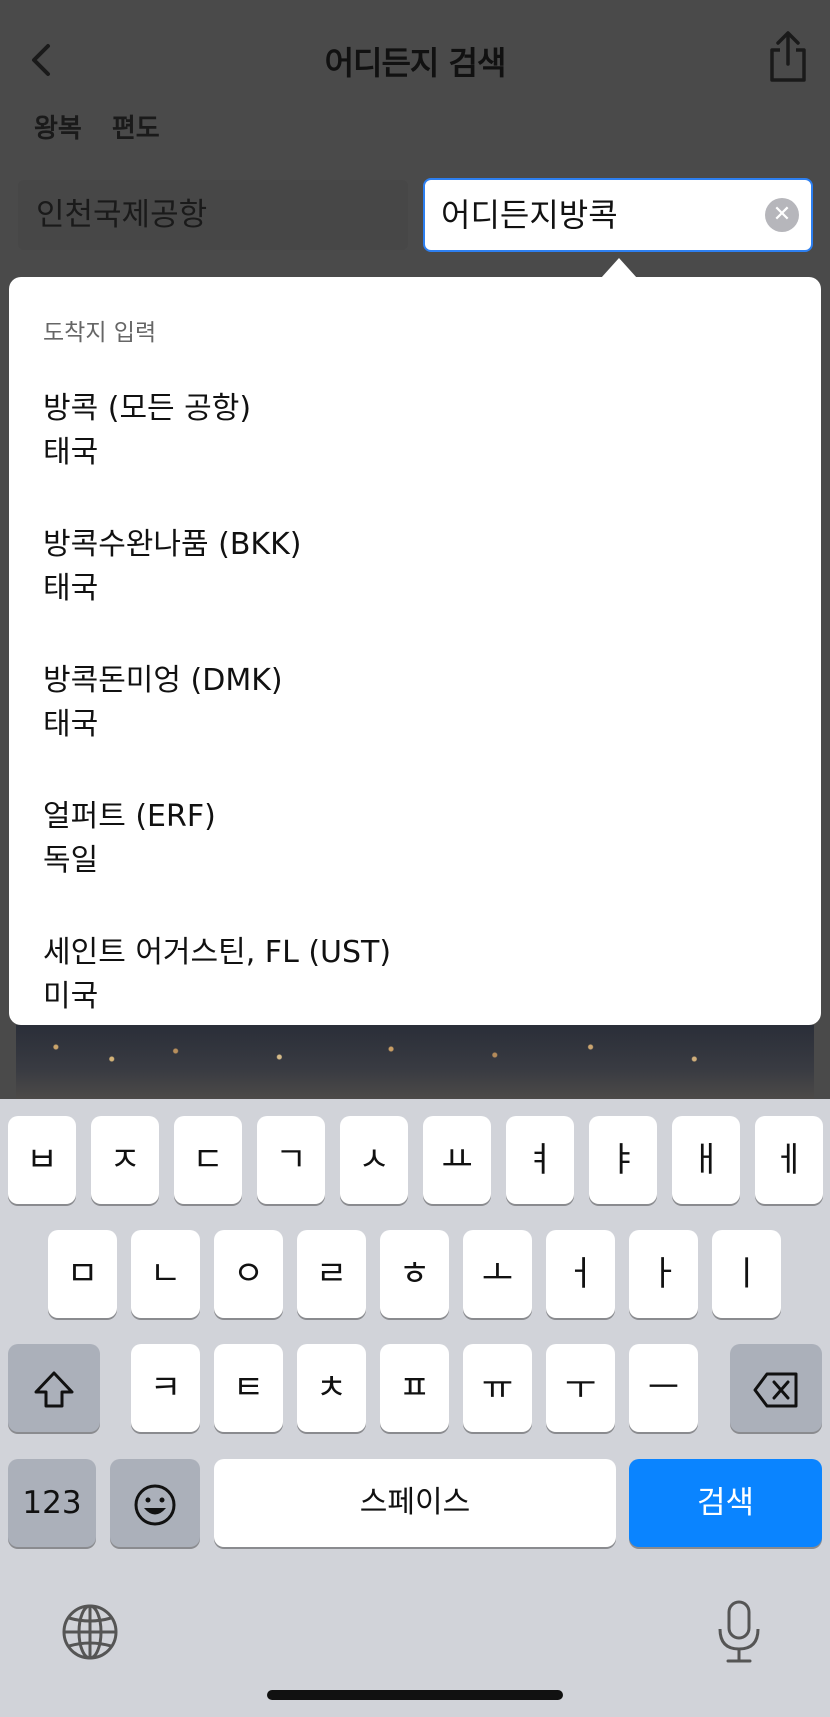 Image resolution: width=830 pixels, height=1717 pixels. What do you see at coordinates (663, 1274) in the screenshot?
I see `key: ㅏ` at bounding box center [663, 1274].